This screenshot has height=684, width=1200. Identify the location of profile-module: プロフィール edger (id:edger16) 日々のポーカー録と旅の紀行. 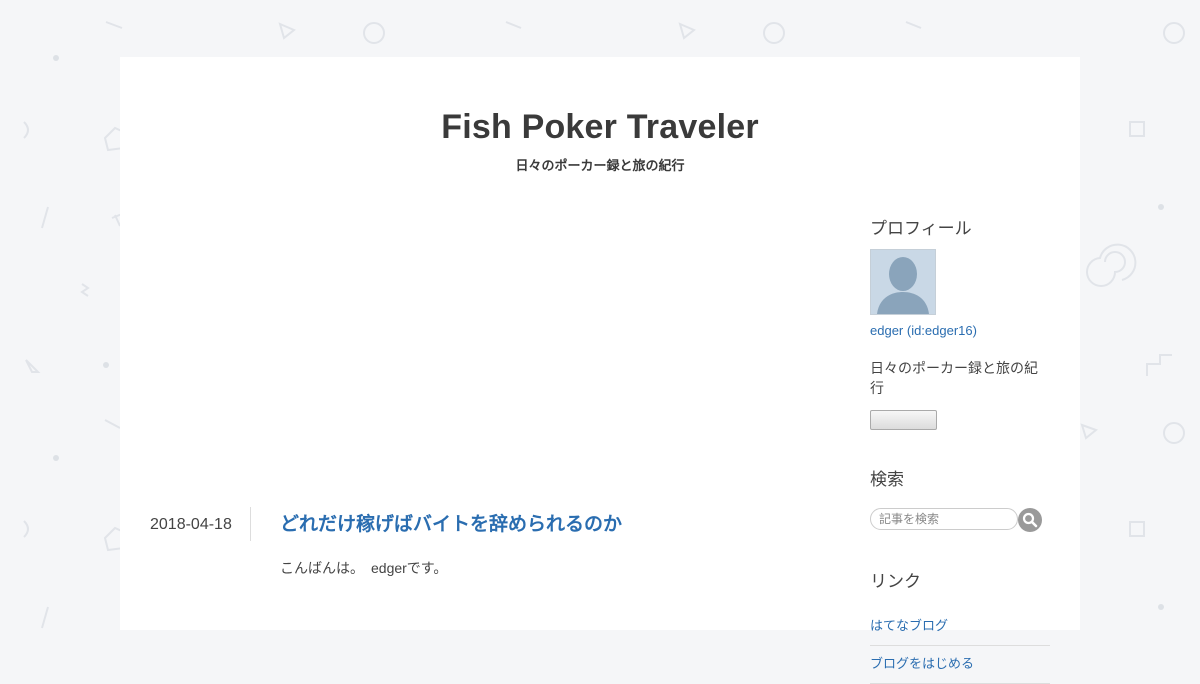
(960, 323).